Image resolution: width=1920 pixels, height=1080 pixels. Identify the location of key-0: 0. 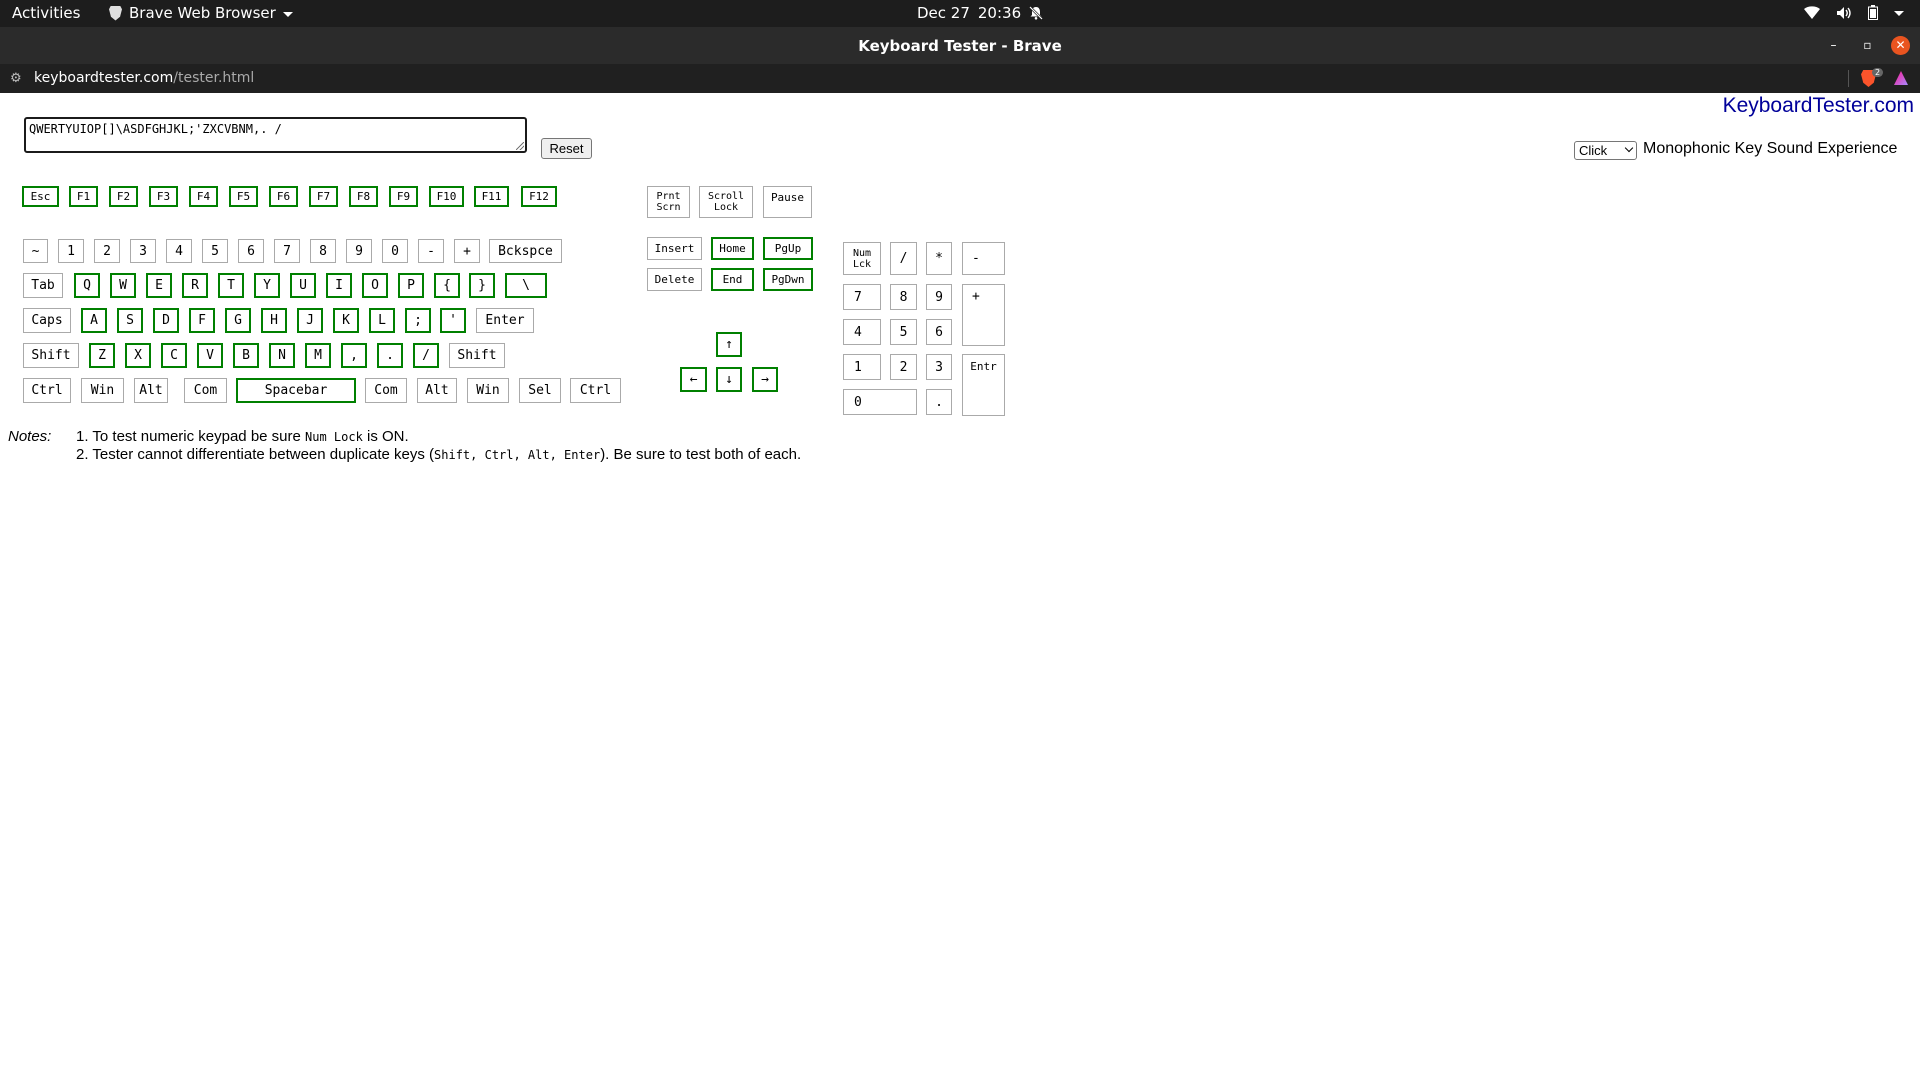
(395, 251).